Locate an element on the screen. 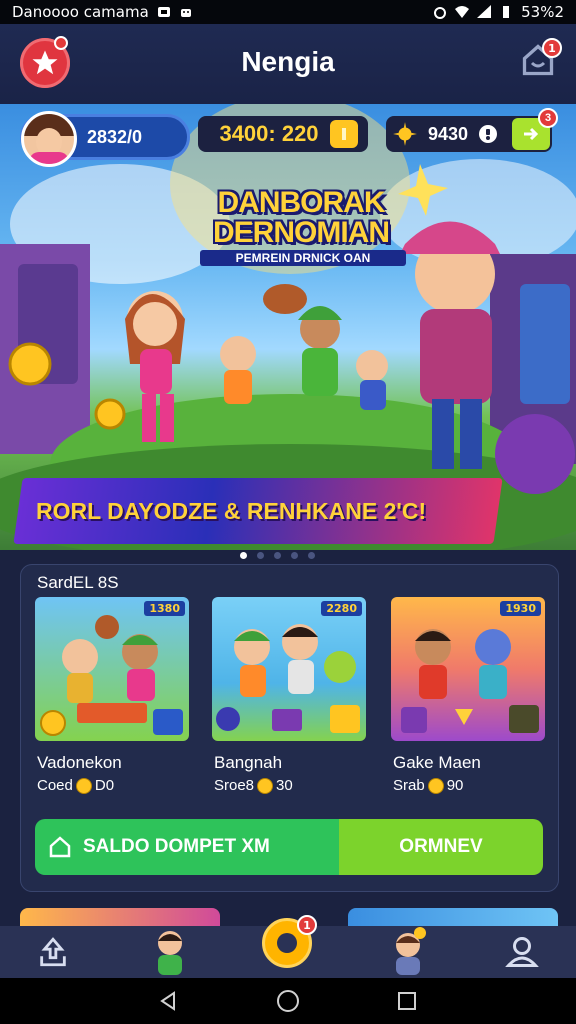  price-label: Sroe8 is located at coordinates (234, 785).